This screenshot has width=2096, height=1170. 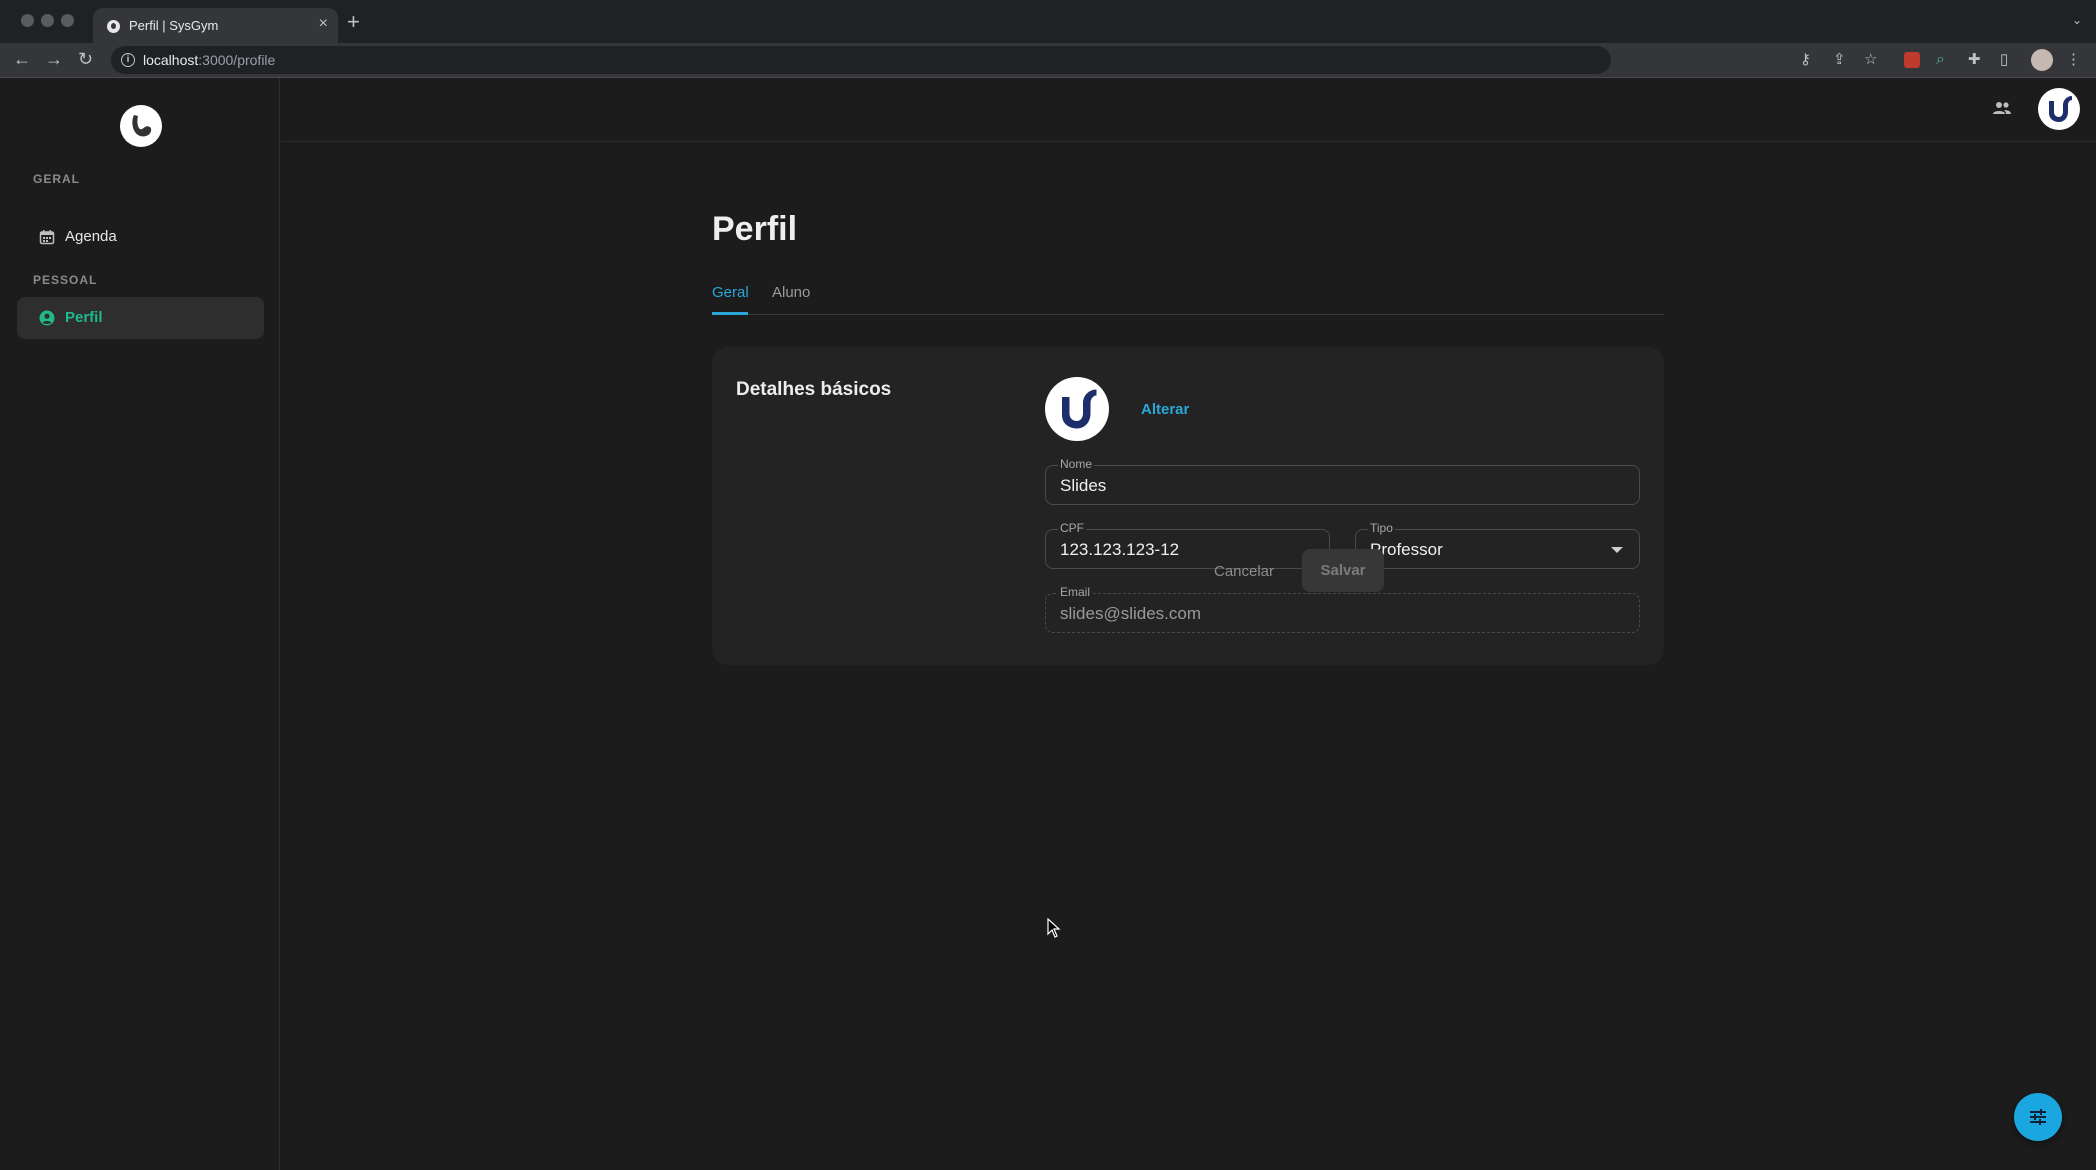 What do you see at coordinates (1497, 545) in the screenshot?
I see `tipo-select: Tipo Professor` at bounding box center [1497, 545].